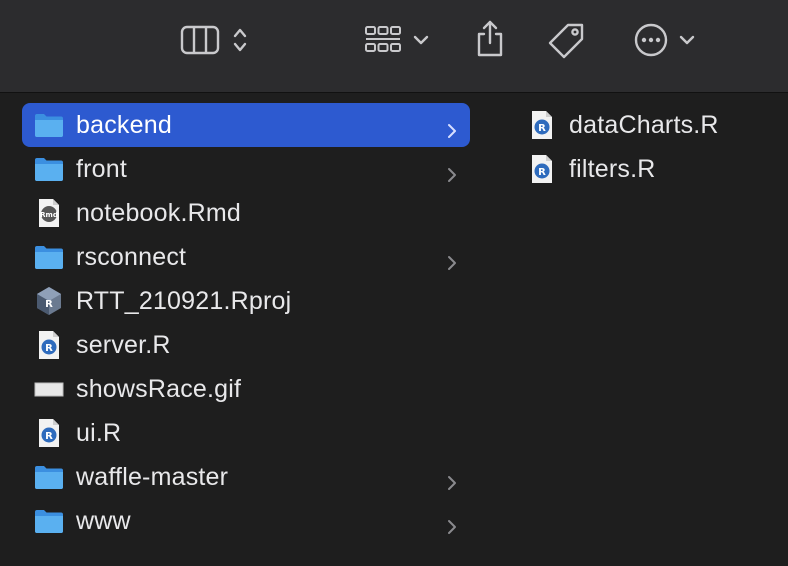  I want to click on list-item-folder: backend, so click(246, 125).